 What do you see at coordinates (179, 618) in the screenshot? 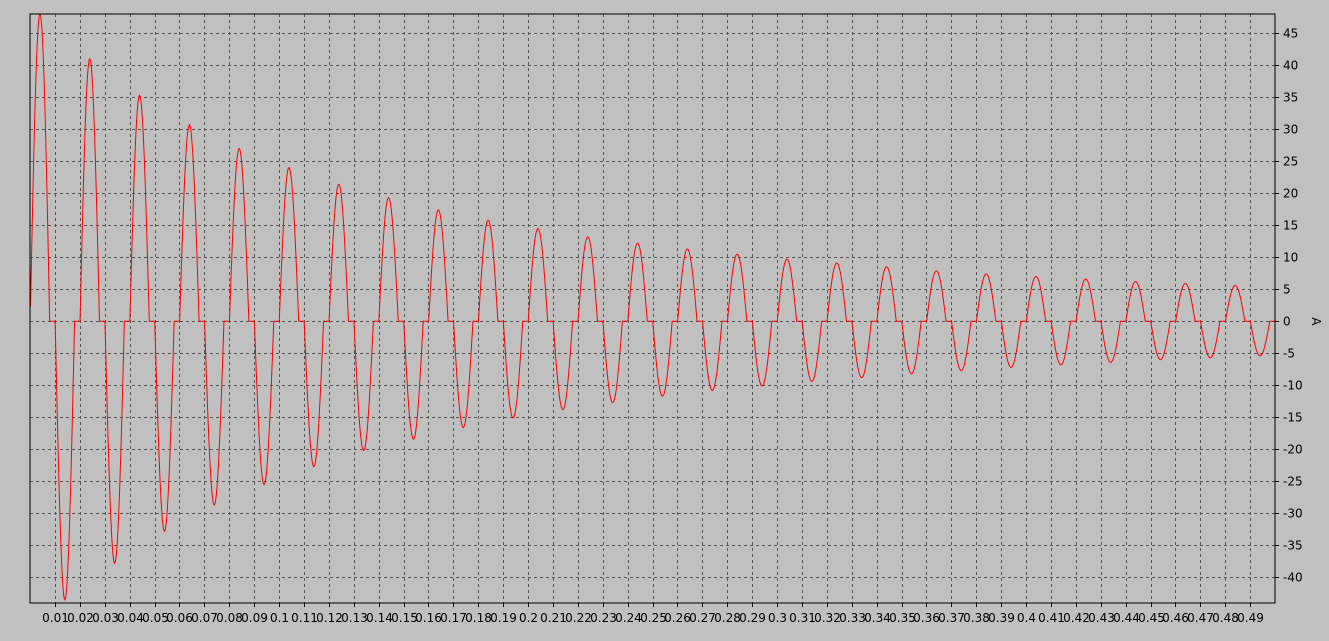
I see `x-tick-label: 0.06` at bounding box center [179, 618].